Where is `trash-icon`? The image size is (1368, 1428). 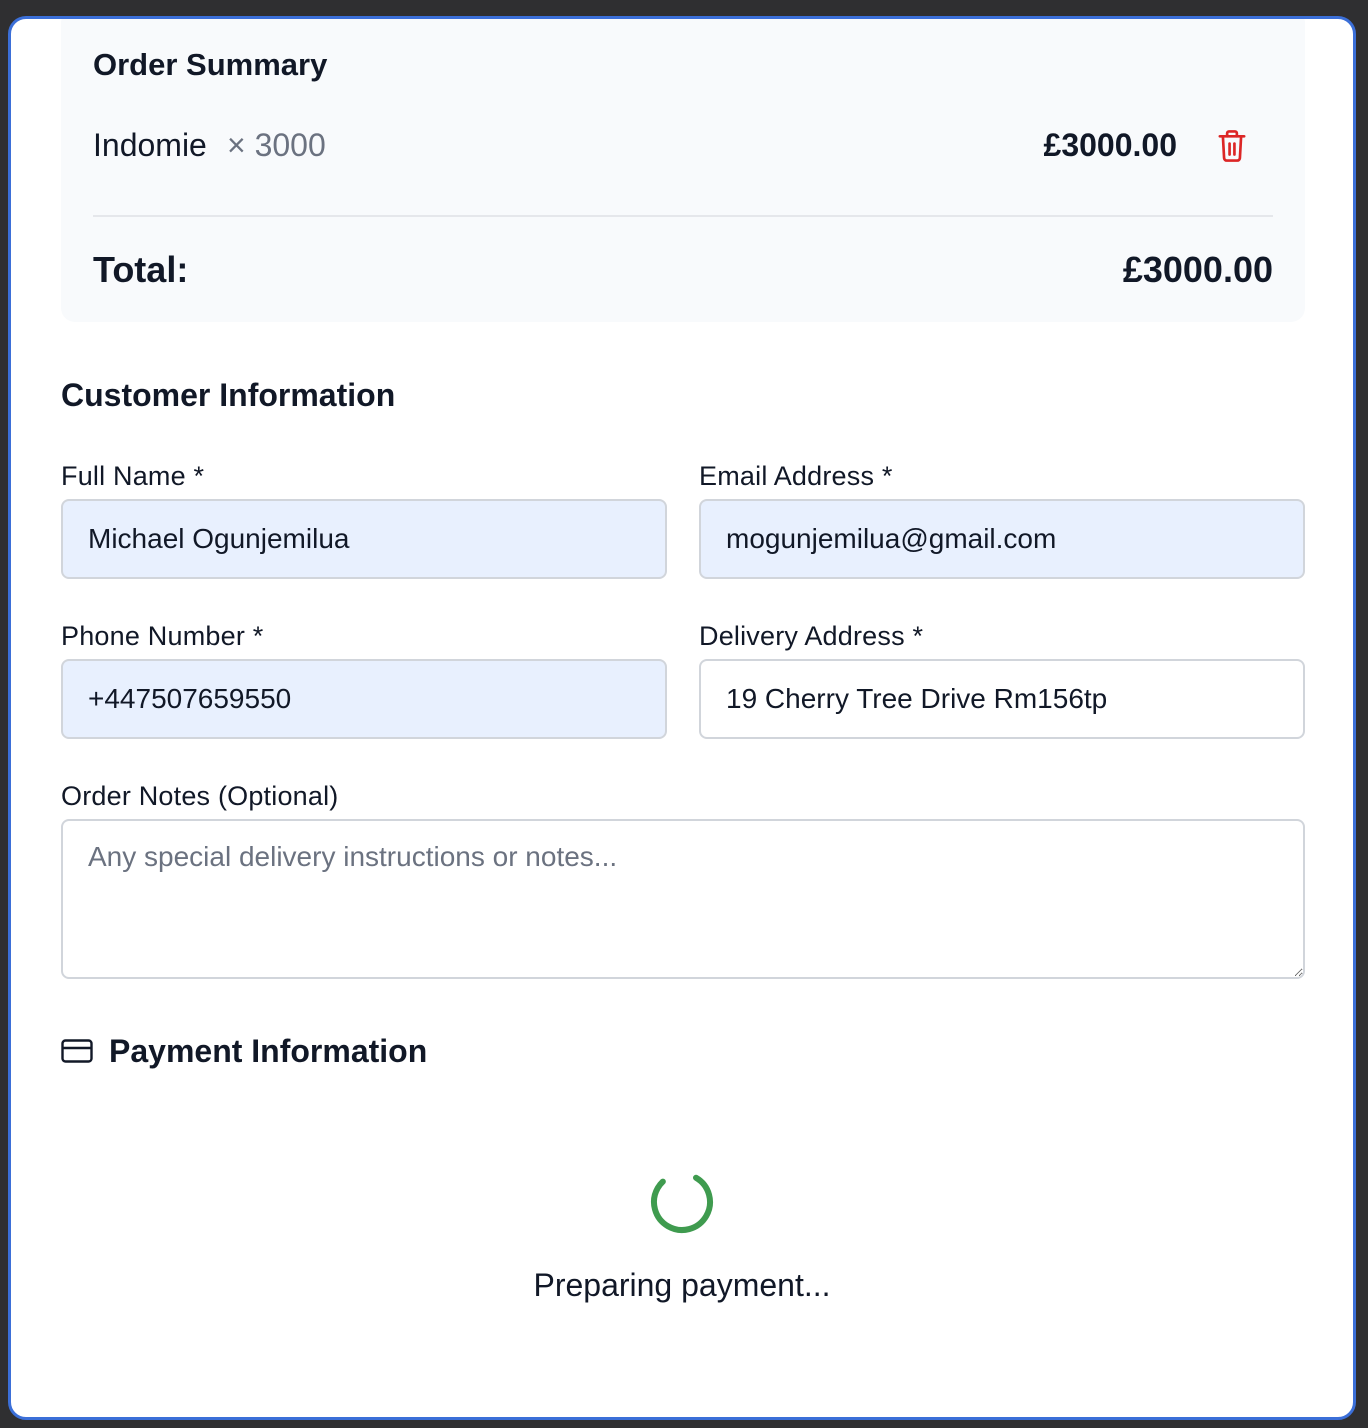 trash-icon is located at coordinates (1232, 146).